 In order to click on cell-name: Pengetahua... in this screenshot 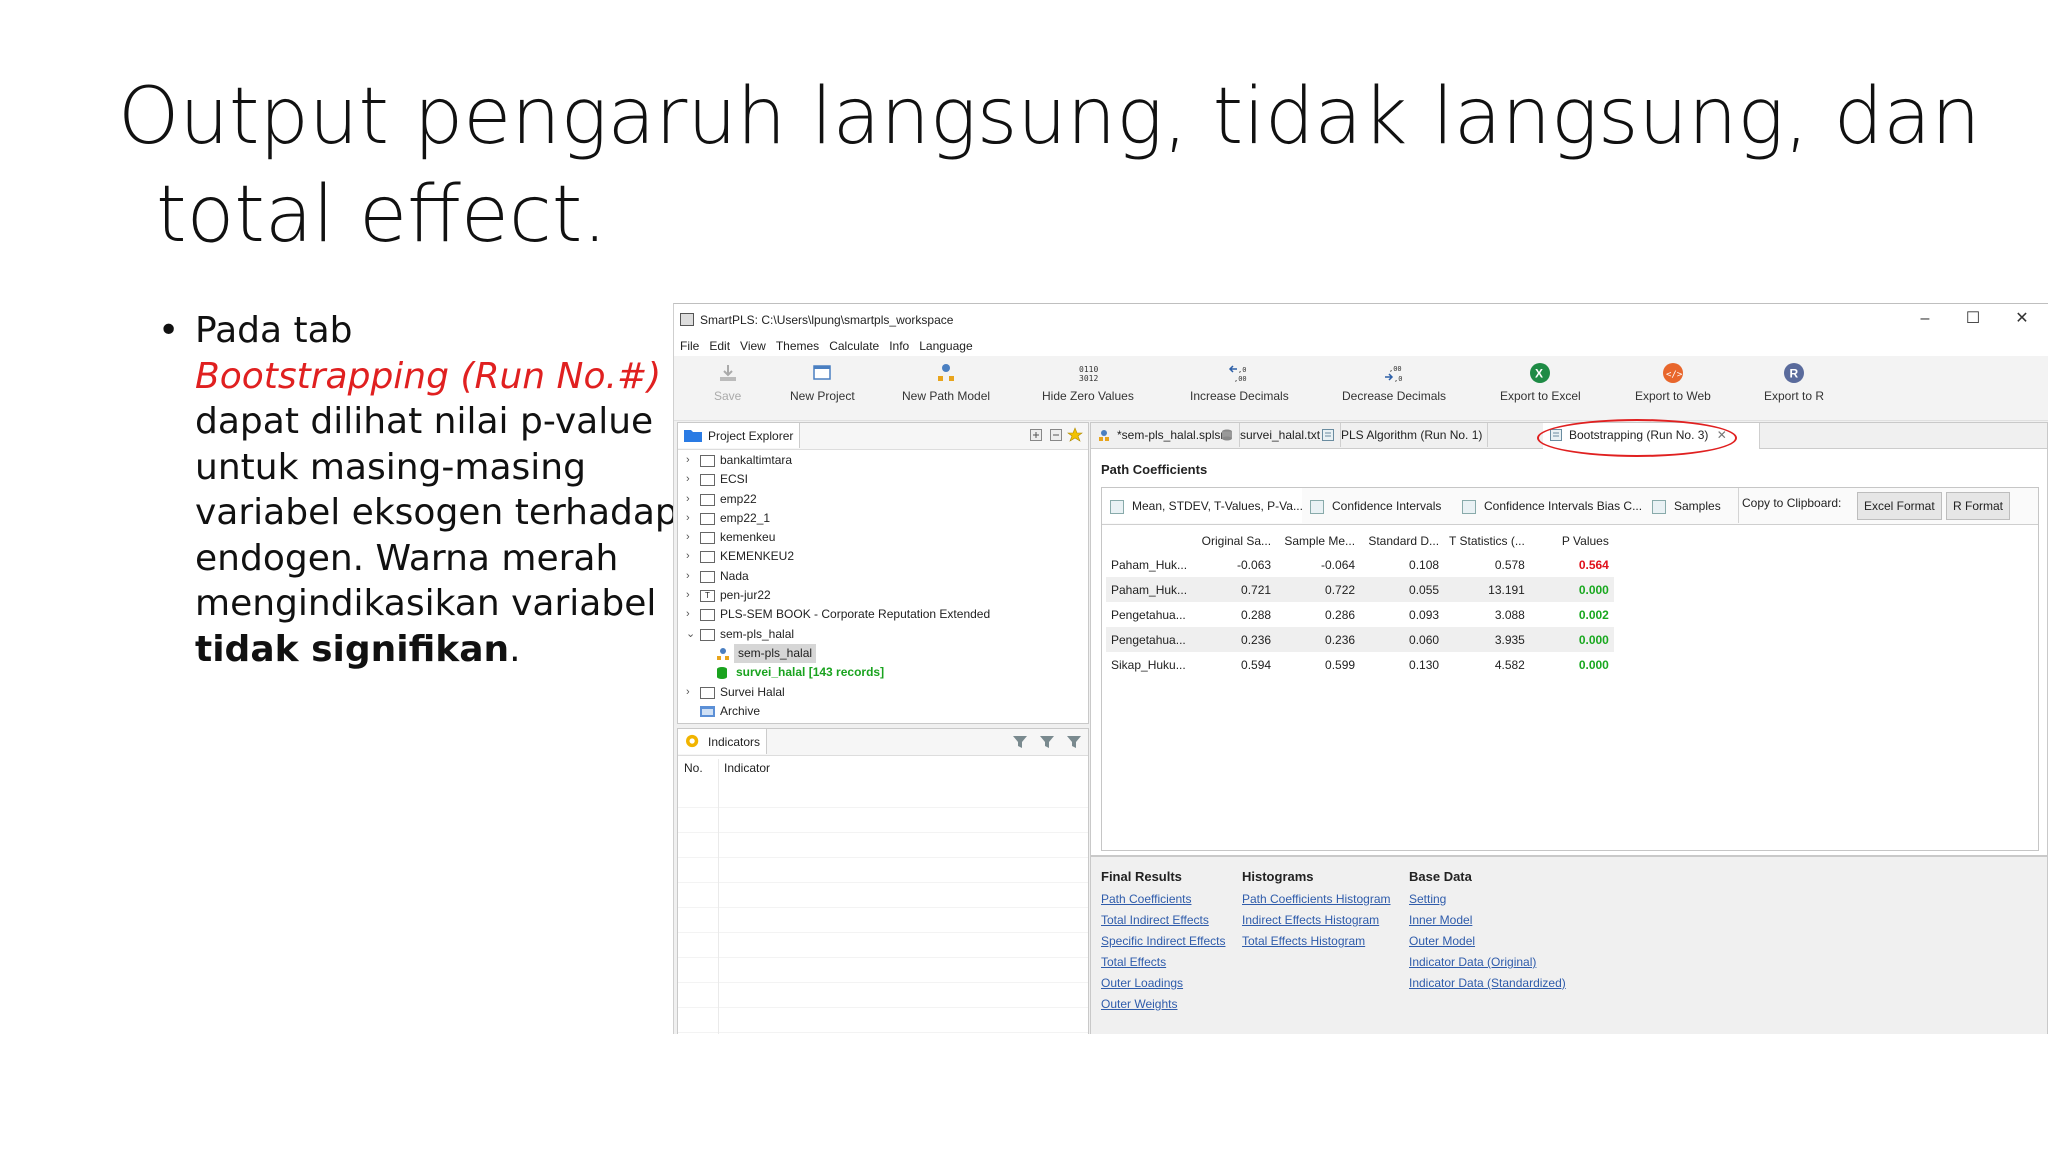, I will do `click(1149, 639)`.